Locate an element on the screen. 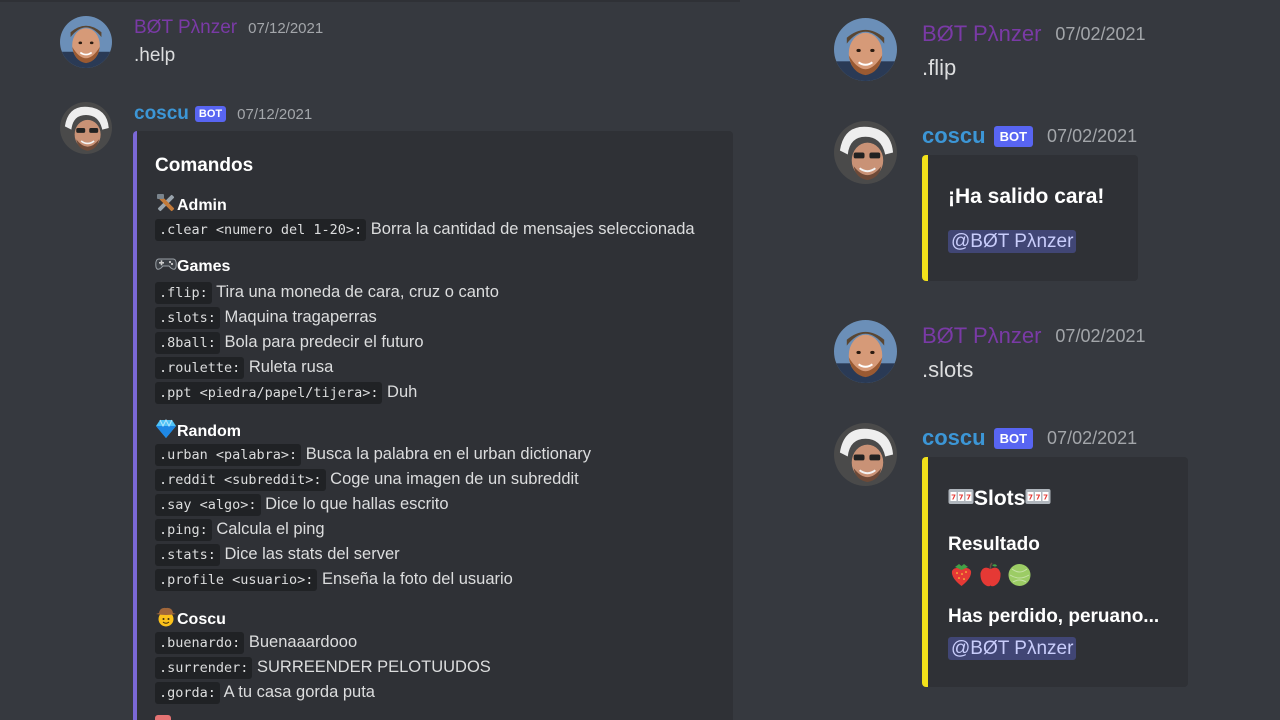  command-code: .urban <palabra>: is located at coordinates (228, 455).